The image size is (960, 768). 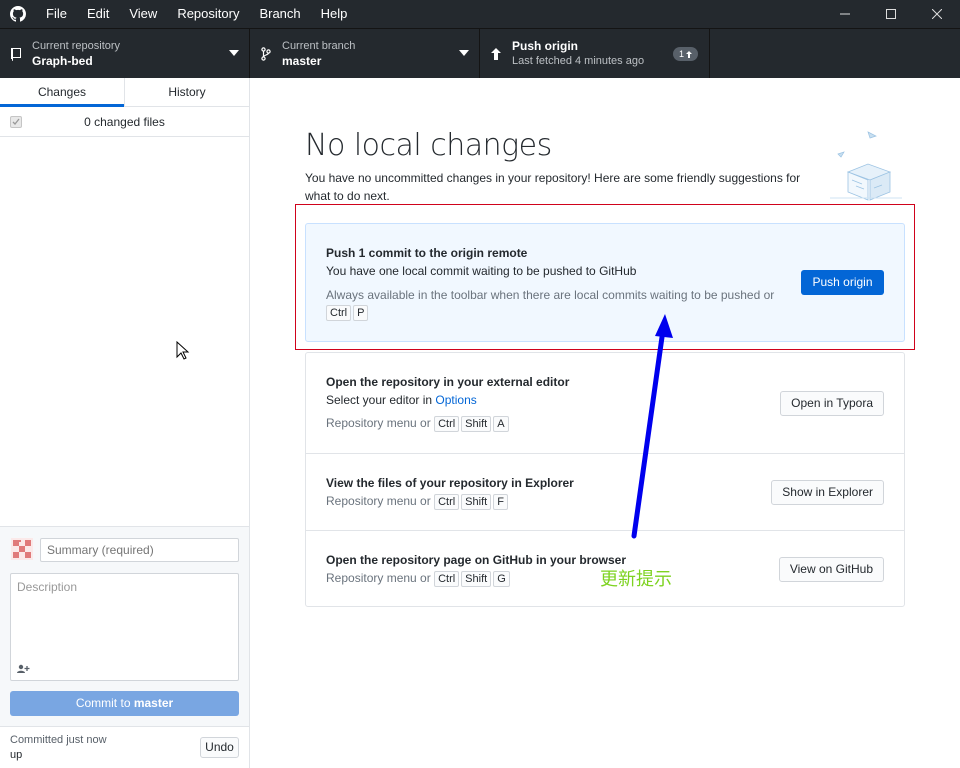 What do you see at coordinates (381, 400) in the screenshot?
I see `editor-desc-text: Select your editor in` at bounding box center [381, 400].